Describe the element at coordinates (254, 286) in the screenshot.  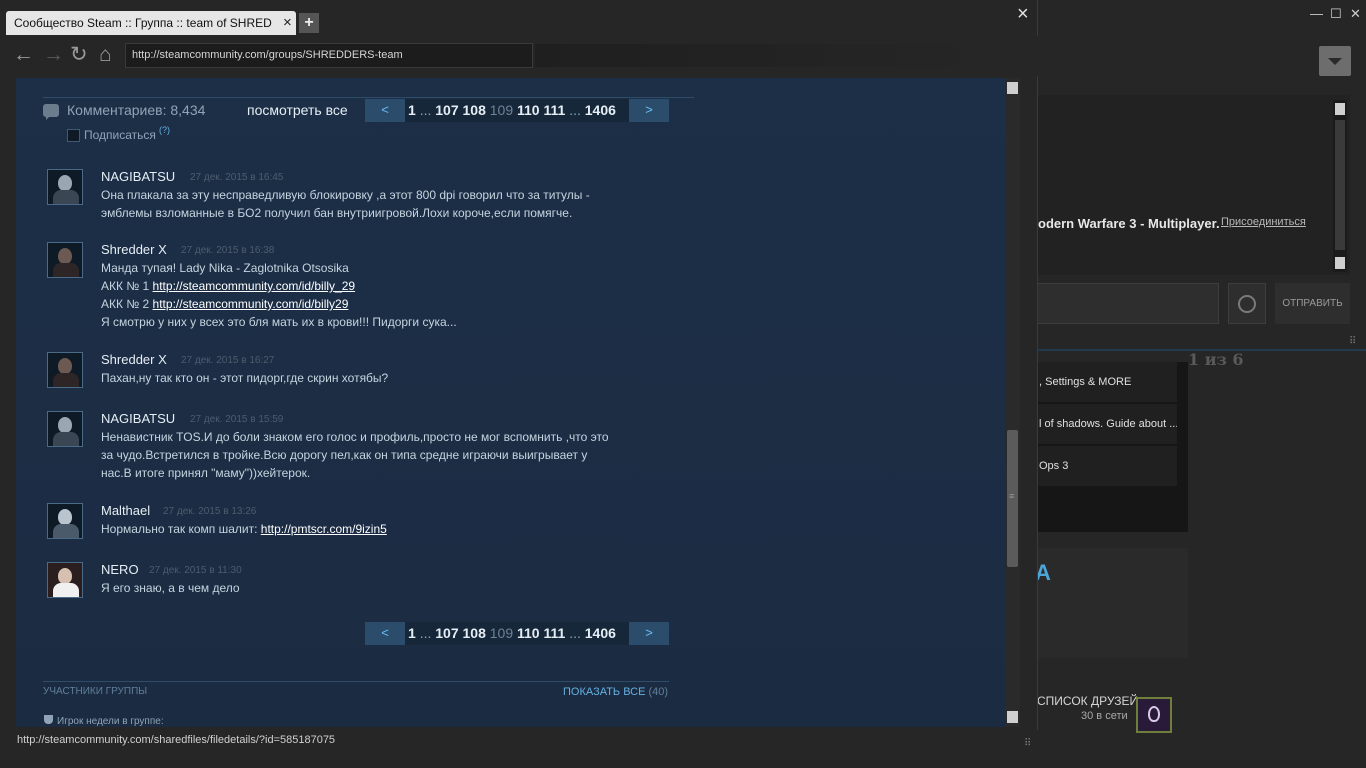
I see `profile-link: http://steamcommunity.com/id/billy_29` at that location.